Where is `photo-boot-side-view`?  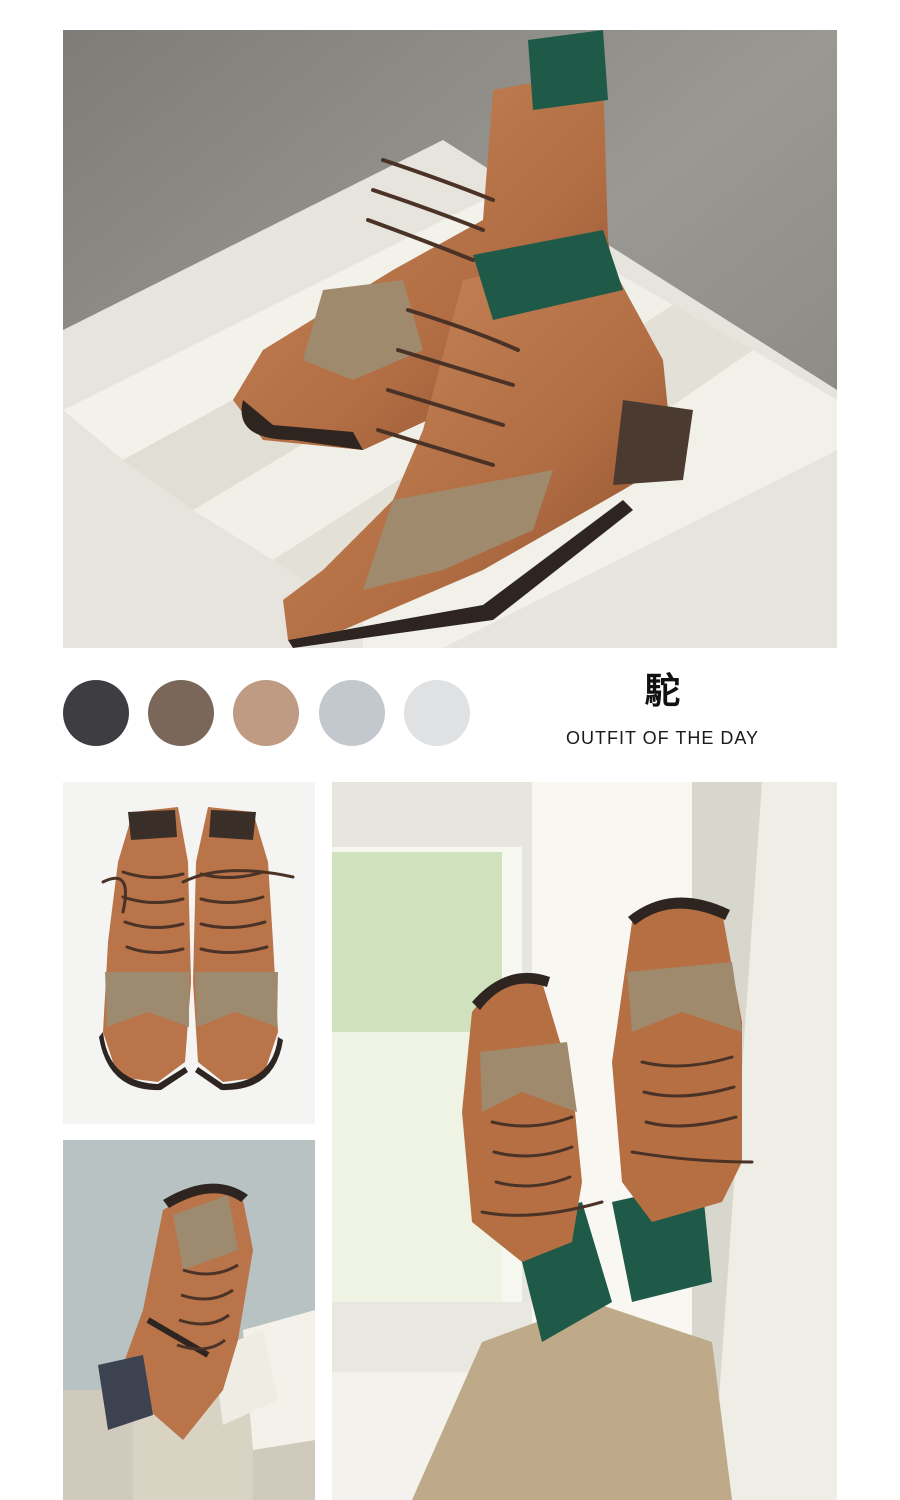
photo-boot-side-view is located at coordinates (189, 1320).